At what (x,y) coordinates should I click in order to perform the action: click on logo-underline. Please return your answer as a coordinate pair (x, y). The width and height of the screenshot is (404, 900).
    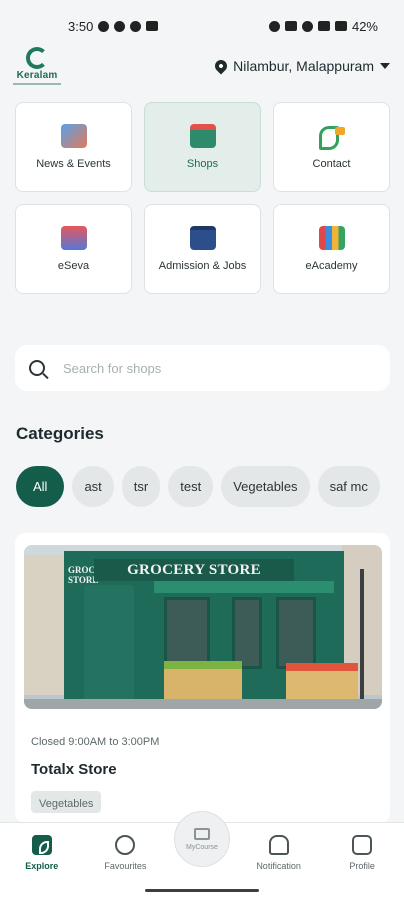
    Looking at the image, I should click on (37, 84).